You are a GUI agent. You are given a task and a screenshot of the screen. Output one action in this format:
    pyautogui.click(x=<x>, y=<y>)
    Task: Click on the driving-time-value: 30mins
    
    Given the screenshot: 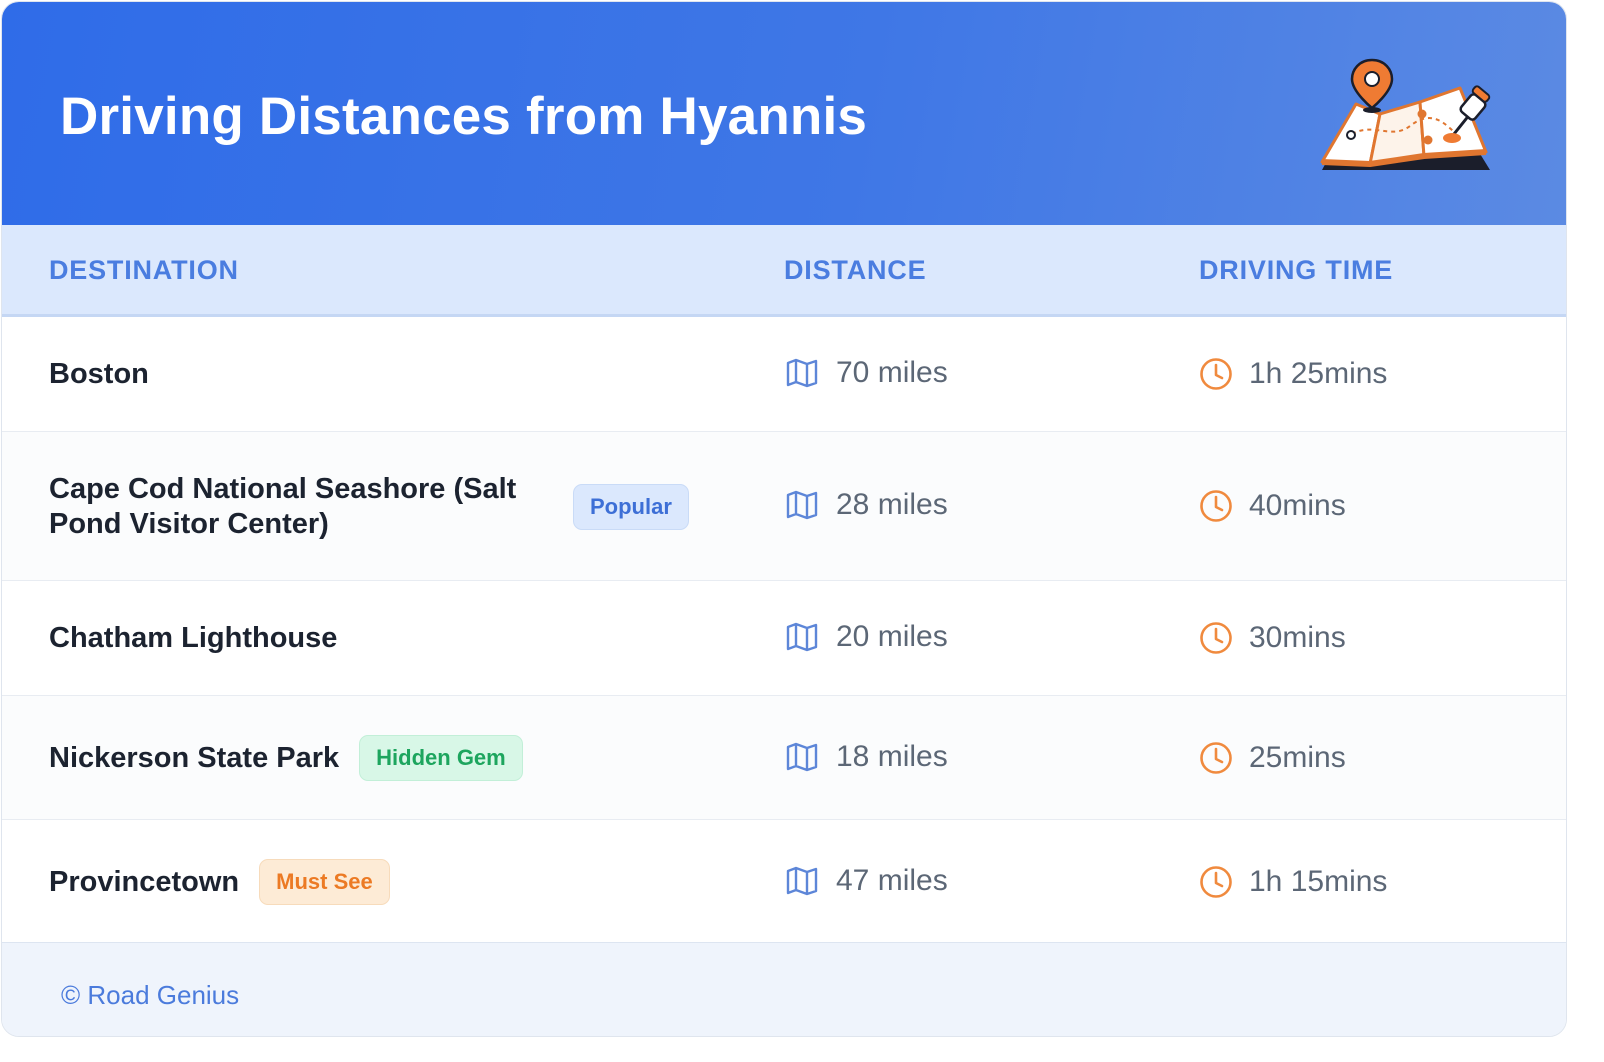 What is the action you would take?
    pyautogui.click(x=1297, y=637)
    